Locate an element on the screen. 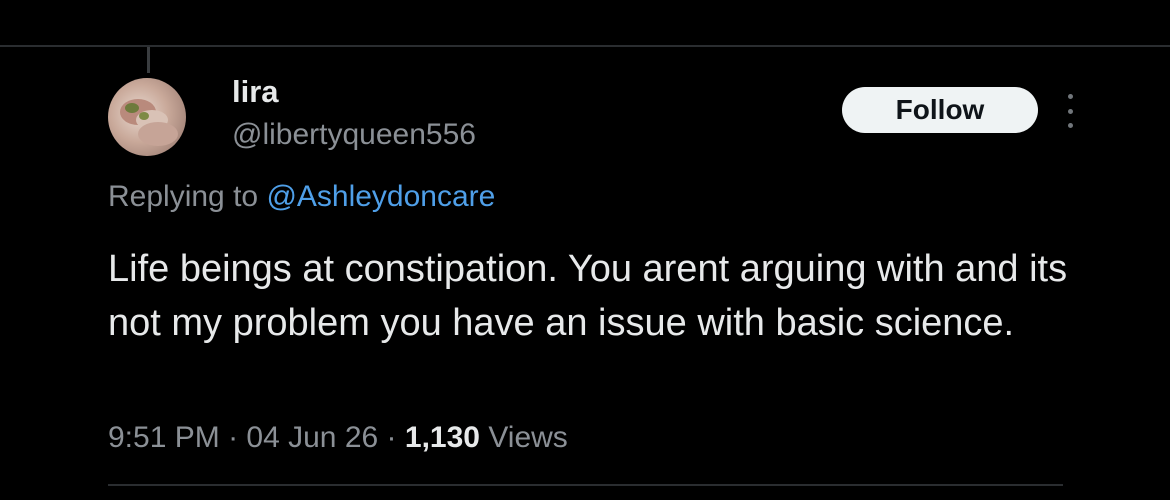 This screenshot has height=500, width=1170. top-divider is located at coordinates (585, 46).